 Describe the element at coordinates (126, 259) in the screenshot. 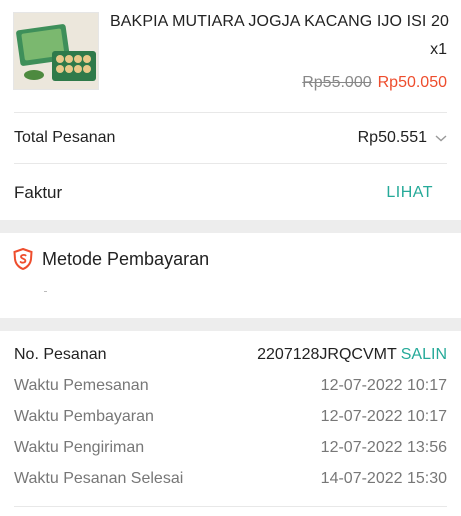

I see `payment-method-title: Metode Pembayaran` at that location.